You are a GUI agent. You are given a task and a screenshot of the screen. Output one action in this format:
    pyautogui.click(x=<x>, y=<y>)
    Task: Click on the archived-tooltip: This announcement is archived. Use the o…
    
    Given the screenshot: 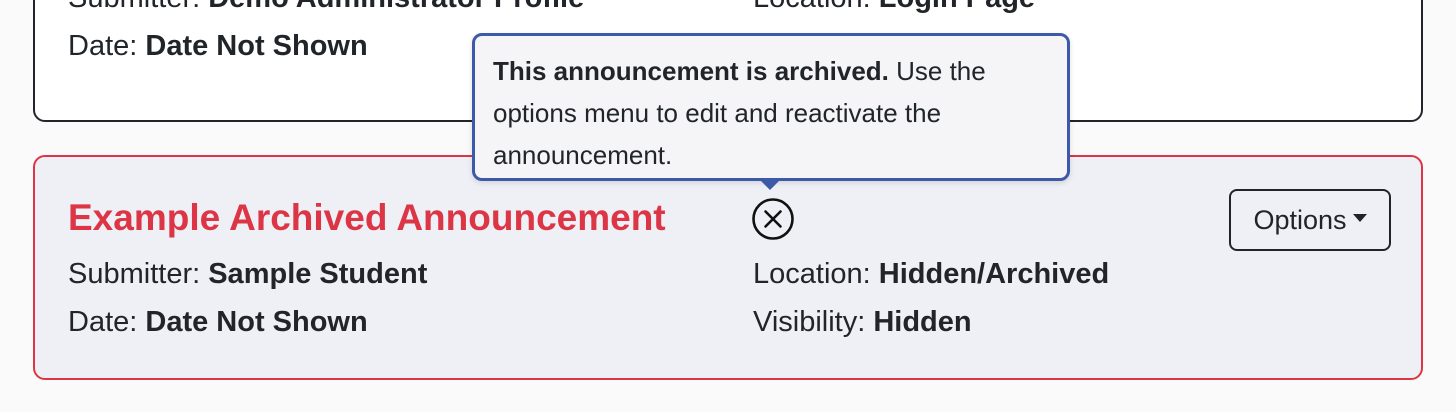 What is the action you would take?
    pyautogui.click(x=771, y=107)
    